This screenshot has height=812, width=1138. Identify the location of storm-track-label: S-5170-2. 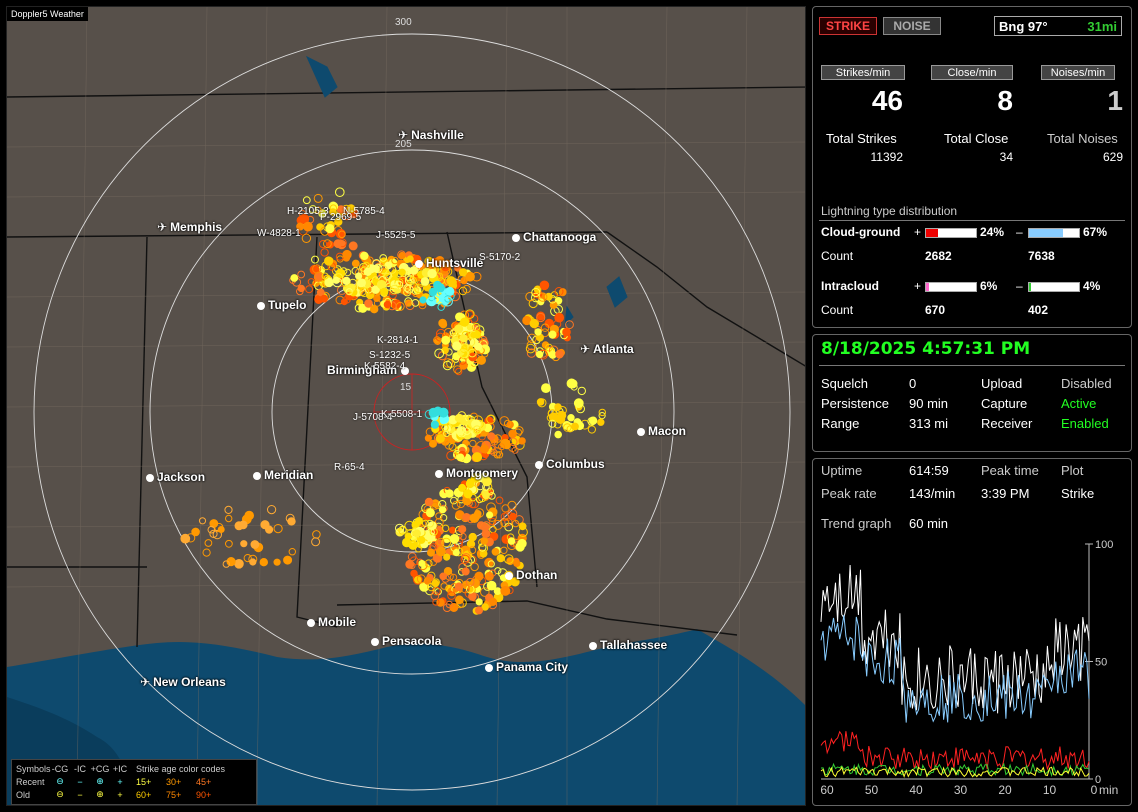
(499, 257).